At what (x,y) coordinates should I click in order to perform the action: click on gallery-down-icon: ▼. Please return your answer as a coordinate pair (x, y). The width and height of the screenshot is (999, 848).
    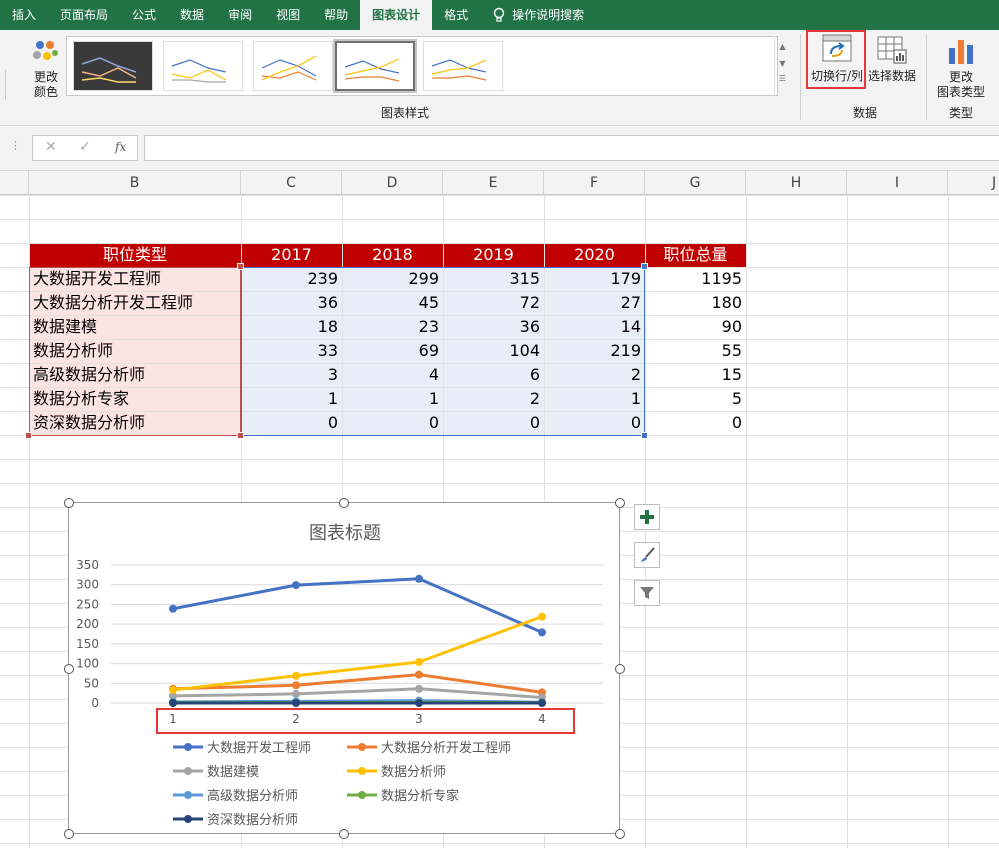
    Looking at the image, I should click on (782, 63).